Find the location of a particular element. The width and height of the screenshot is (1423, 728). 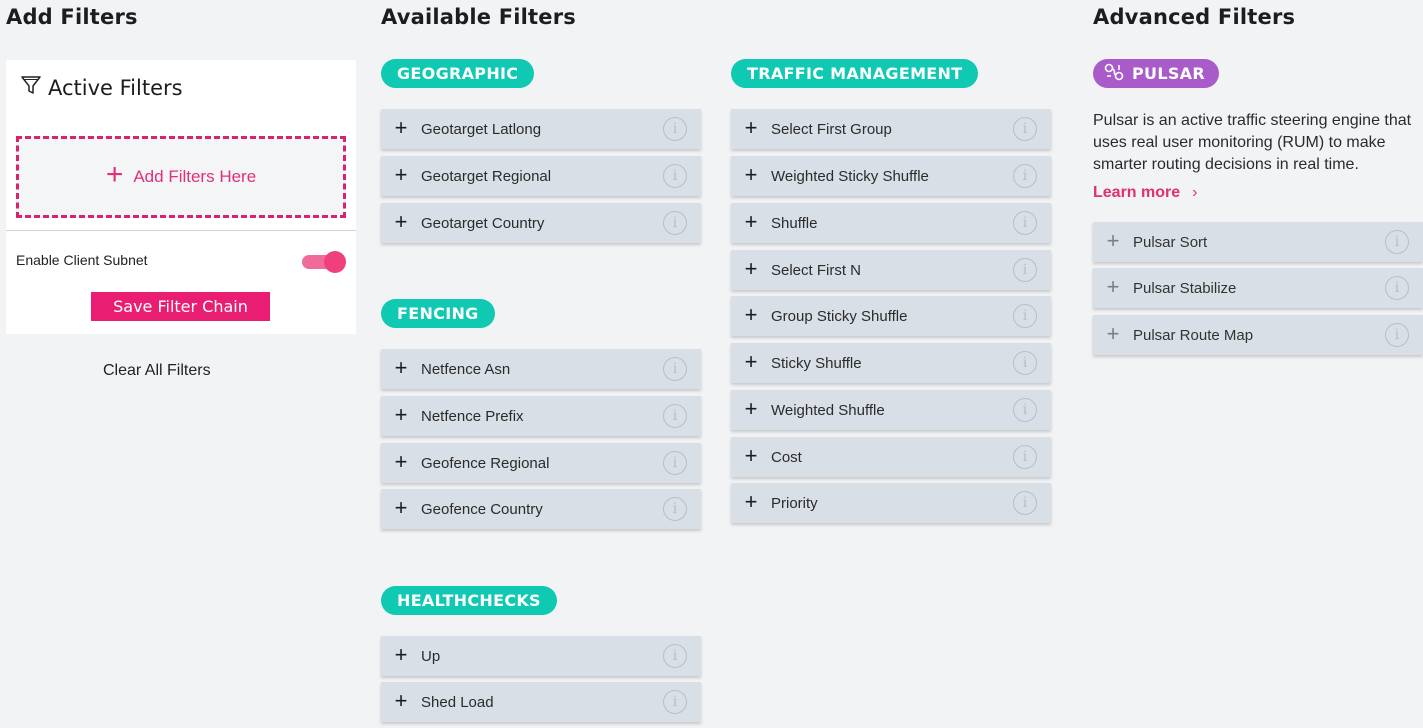

filter-label: Cost is located at coordinates (786, 457).